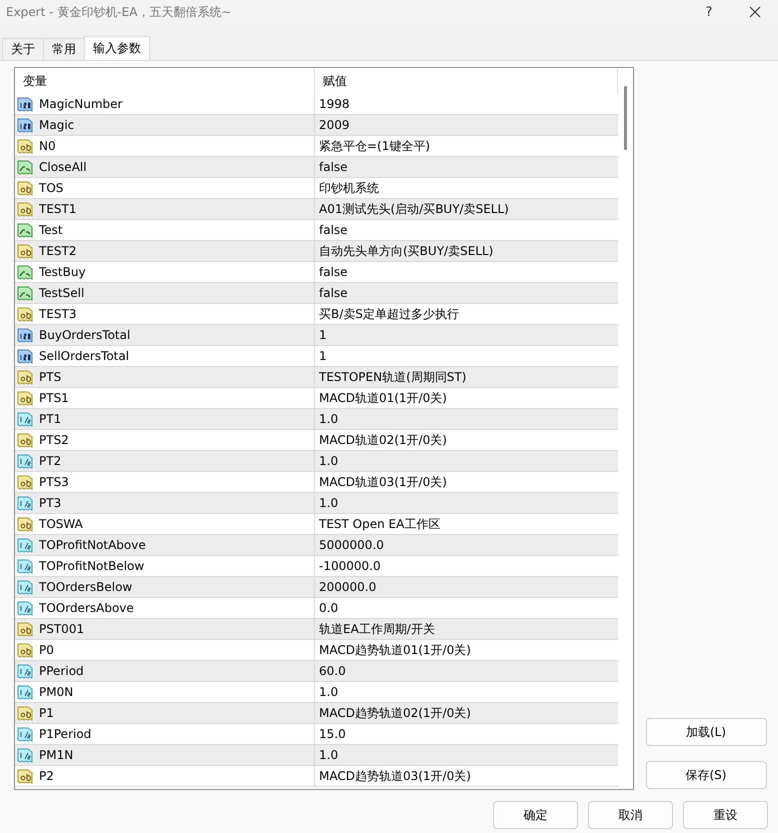 The height and width of the screenshot is (833, 778). Describe the element at coordinates (23, 49) in the screenshot. I see `tab: 关于` at that location.